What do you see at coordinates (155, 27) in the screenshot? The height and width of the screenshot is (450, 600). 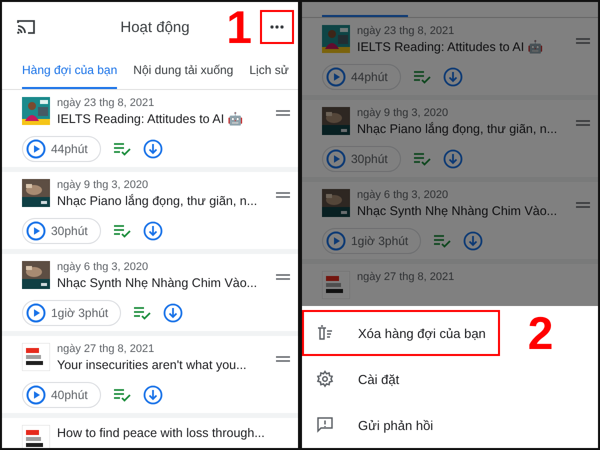 I see `screen-title: Hoạt động` at bounding box center [155, 27].